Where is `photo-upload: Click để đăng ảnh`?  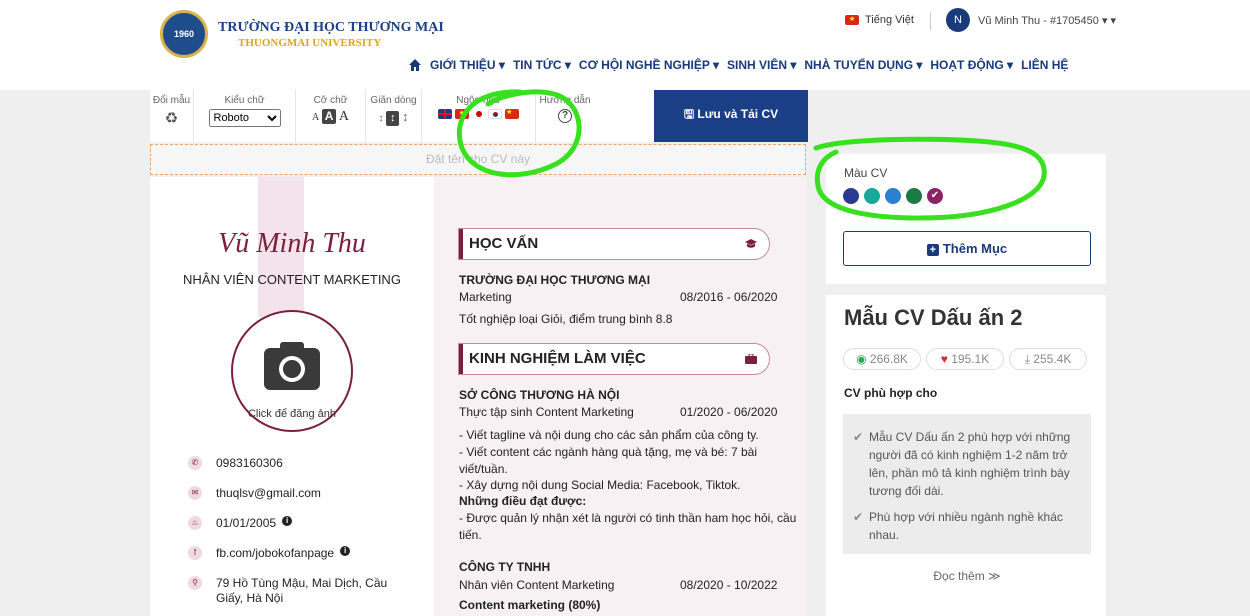 photo-upload: Click để đăng ảnh is located at coordinates (292, 371).